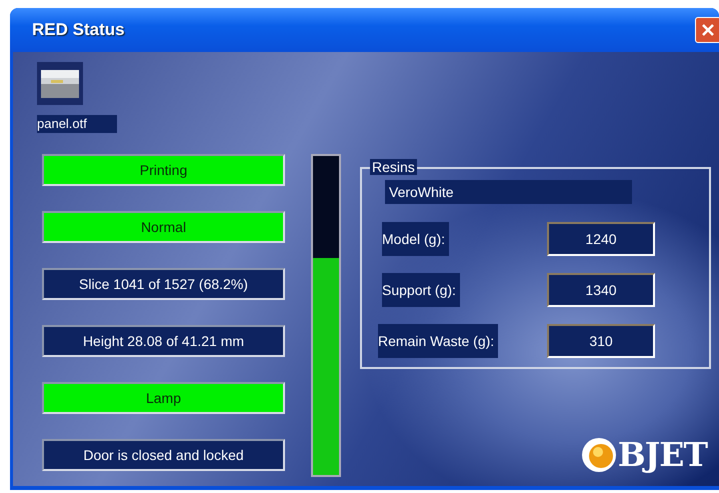 This screenshot has height=493, width=719. I want to click on close-button, so click(707, 30).